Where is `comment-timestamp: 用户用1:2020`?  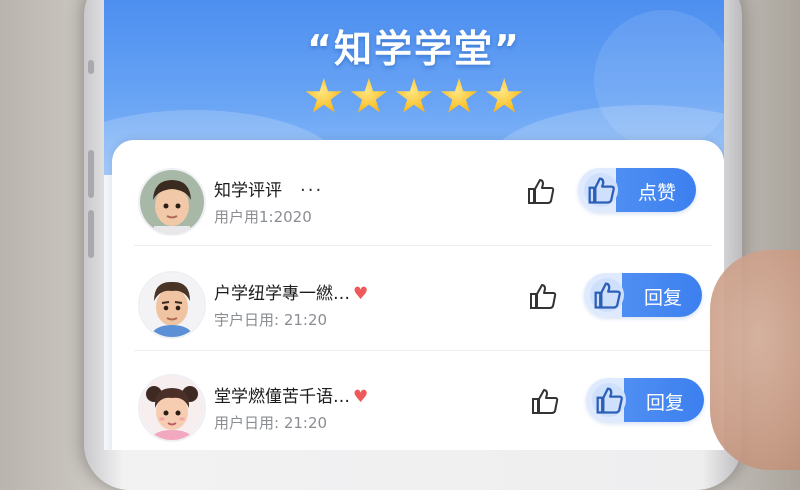 comment-timestamp: 用户用1:2020 is located at coordinates (263, 217).